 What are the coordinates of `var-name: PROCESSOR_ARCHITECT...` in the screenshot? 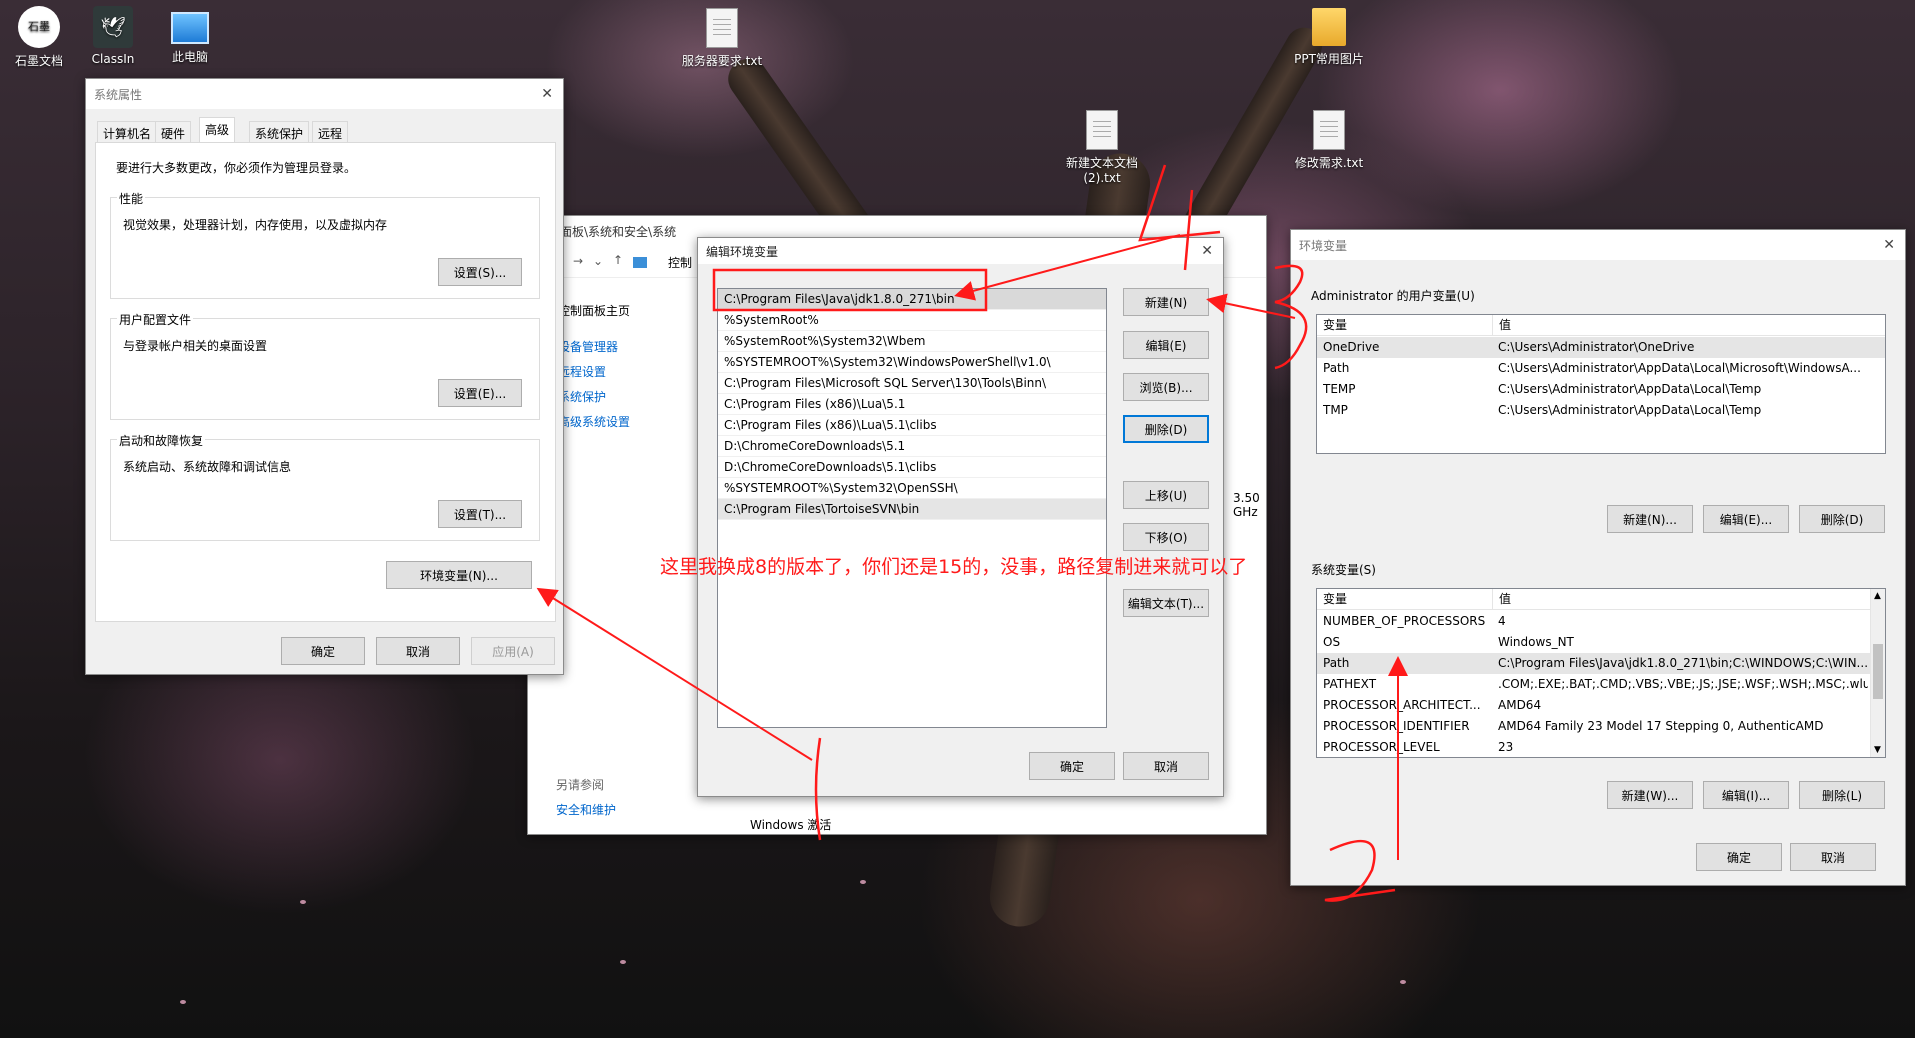 It's located at (1402, 705).